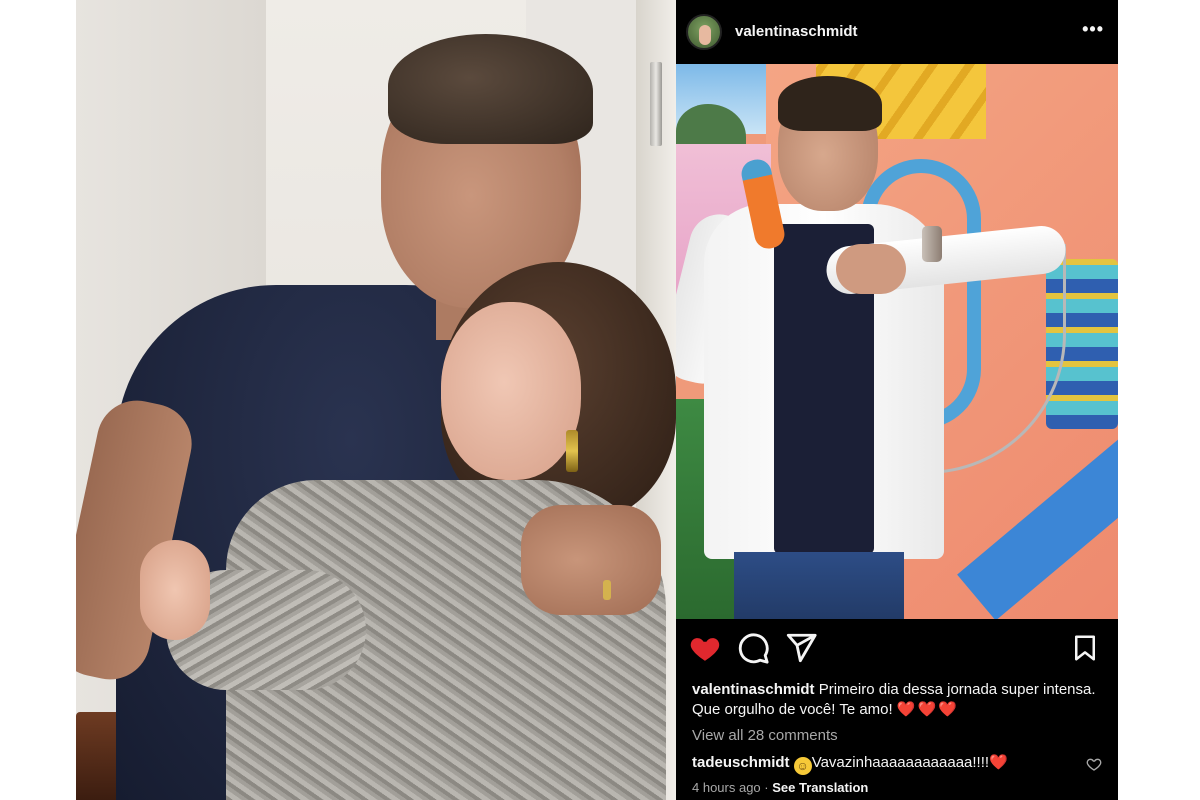 This screenshot has height=800, width=1200. What do you see at coordinates (802, 766) in the screenshot?
I see `smile-emoji-icon: ☺` at bounding box center [802, 766].